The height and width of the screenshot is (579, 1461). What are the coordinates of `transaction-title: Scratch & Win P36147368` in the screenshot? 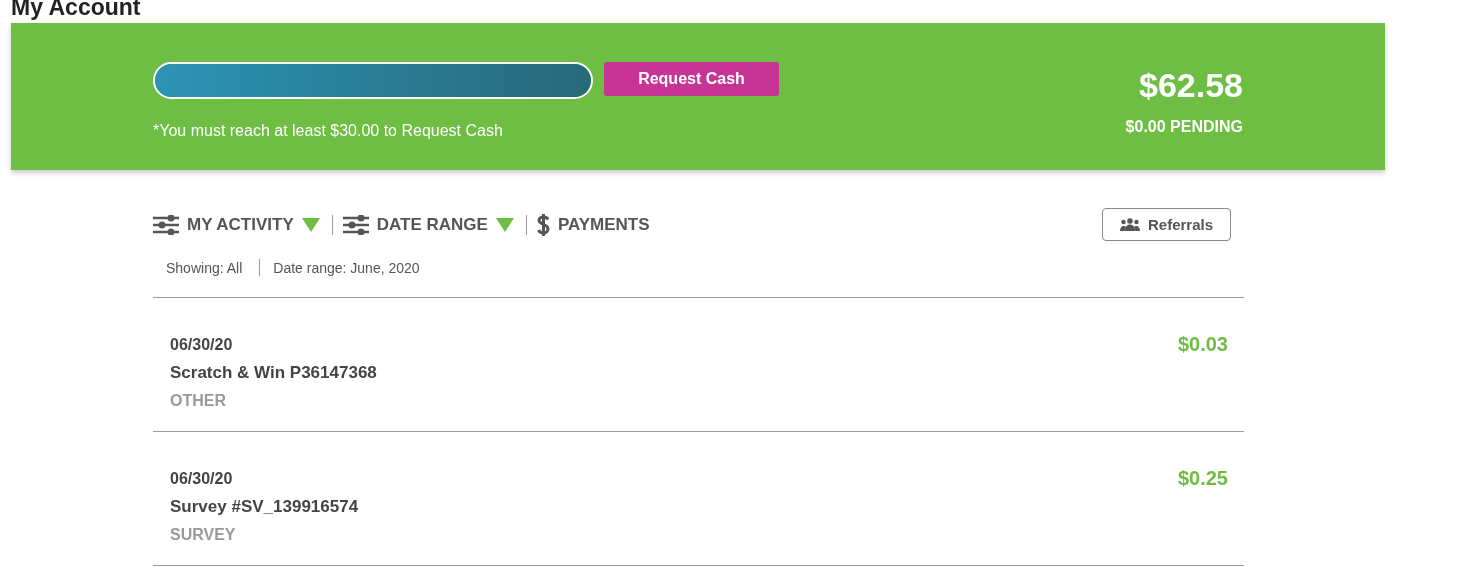 It's located at (273, 373).